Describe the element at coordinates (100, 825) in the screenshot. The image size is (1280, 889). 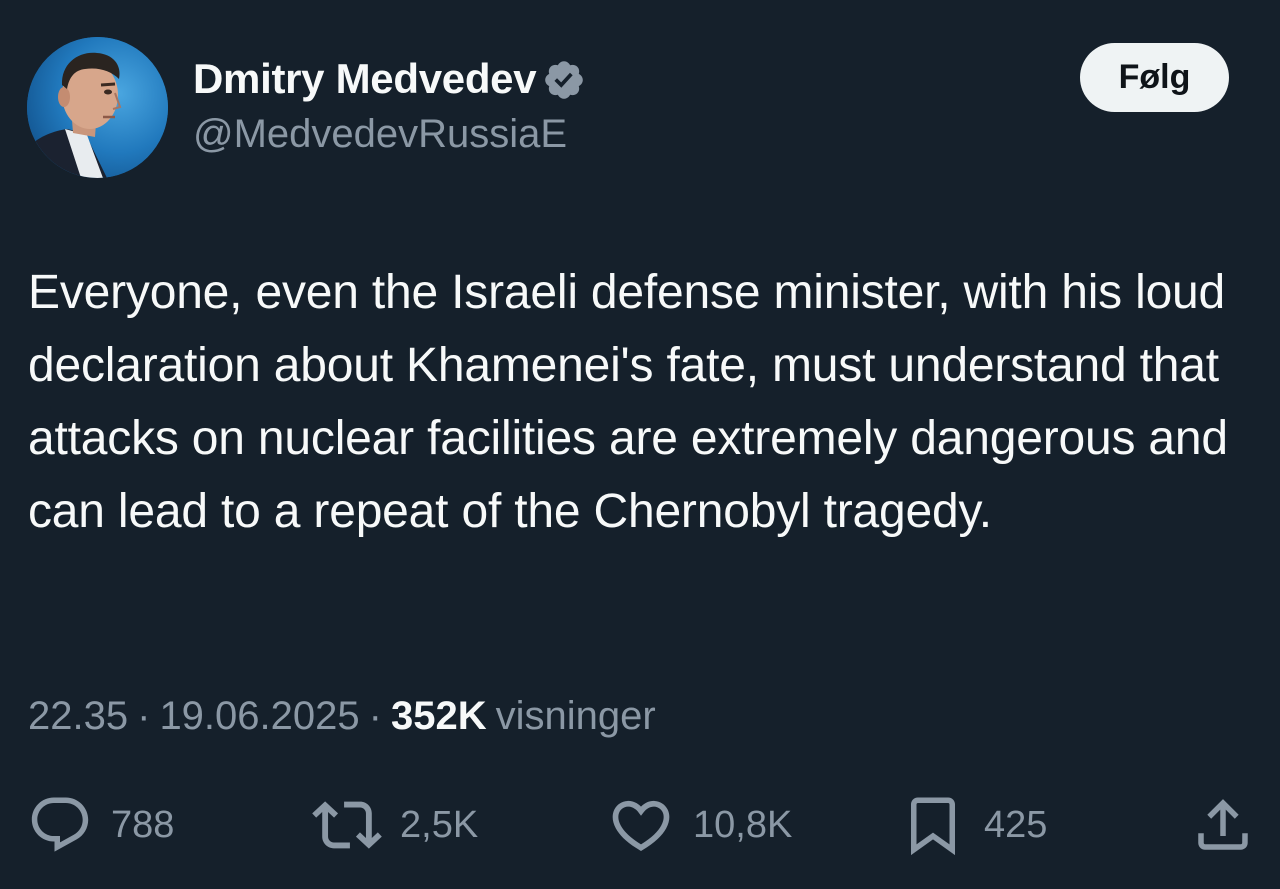
I see `reply-button: 788` at that location.